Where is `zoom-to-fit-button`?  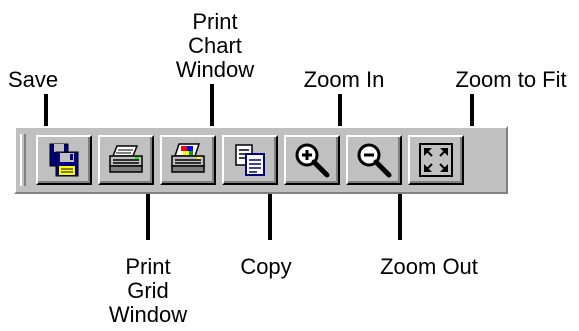 zoom-to-fit-button is located at coordinates (436, 160).